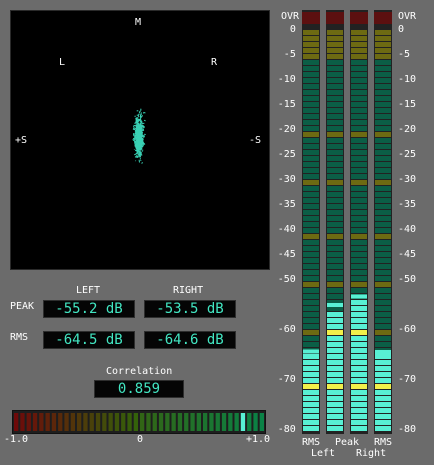  I want to click on ovr-indicator, so click(359, 18).